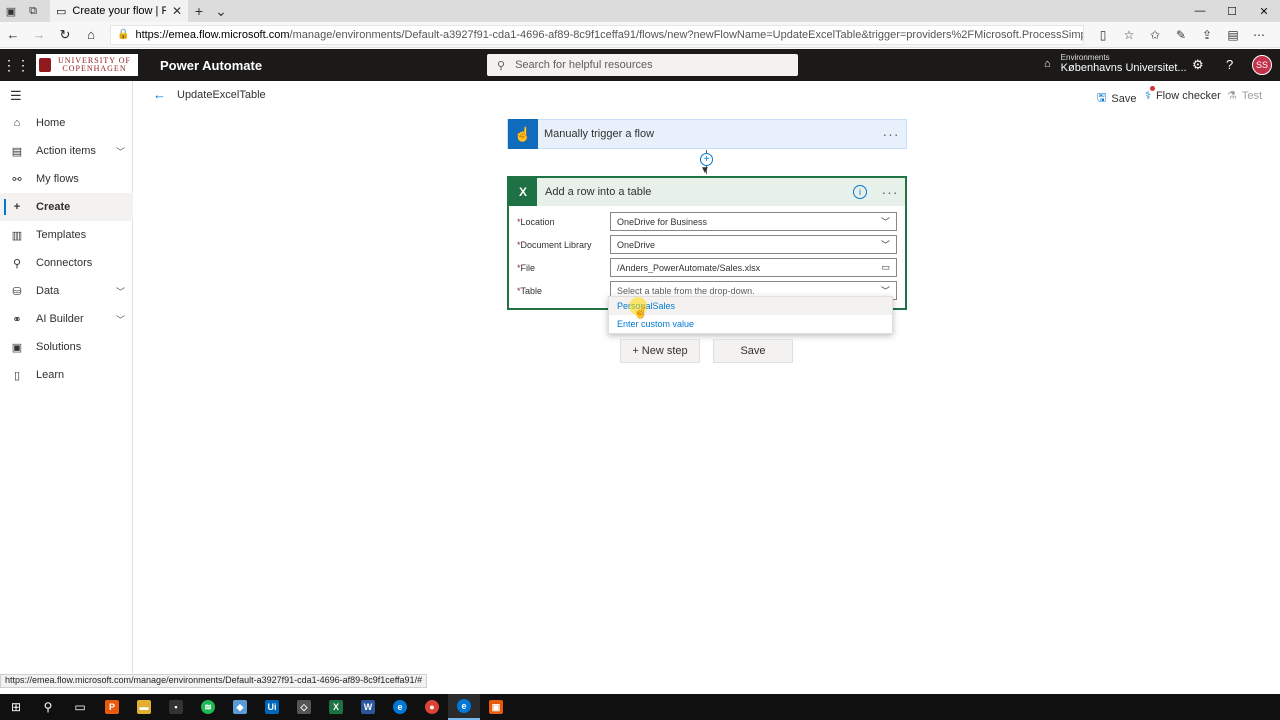 This screenshot has width=1280, height=720. I want to click on sidebar-item-ai-builder: ⚭ AI Builder ﹀, so click(66, 319).